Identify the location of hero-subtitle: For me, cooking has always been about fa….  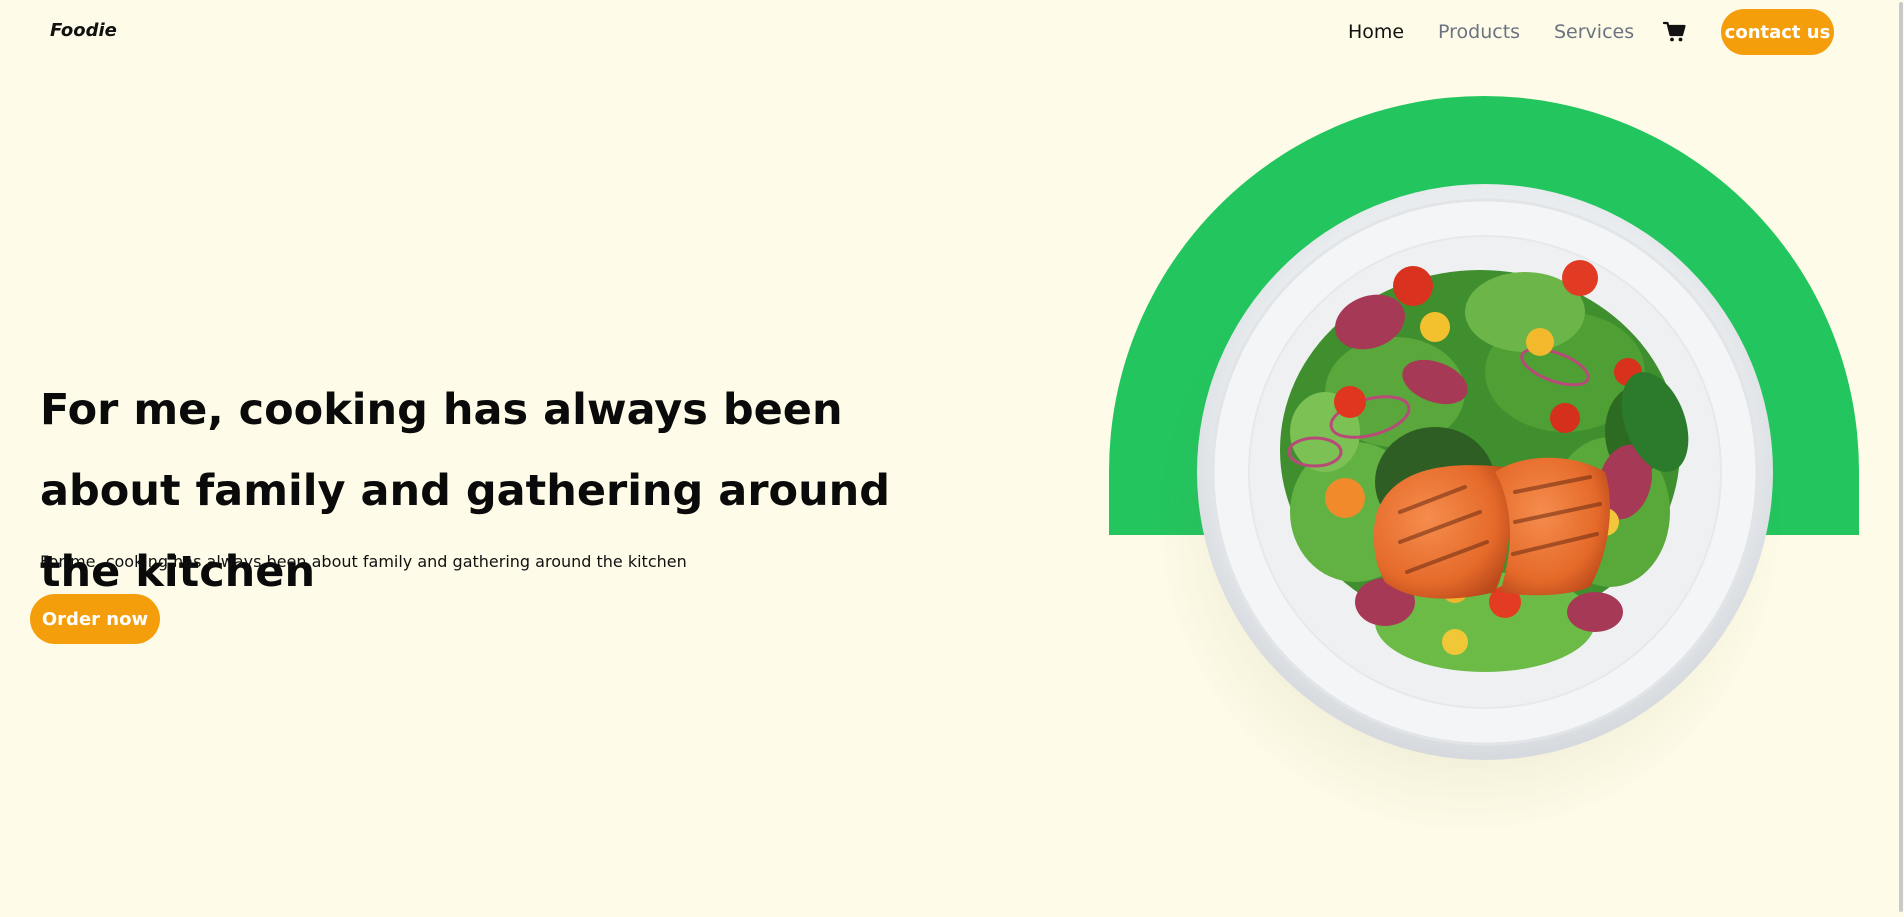
(363, 561).